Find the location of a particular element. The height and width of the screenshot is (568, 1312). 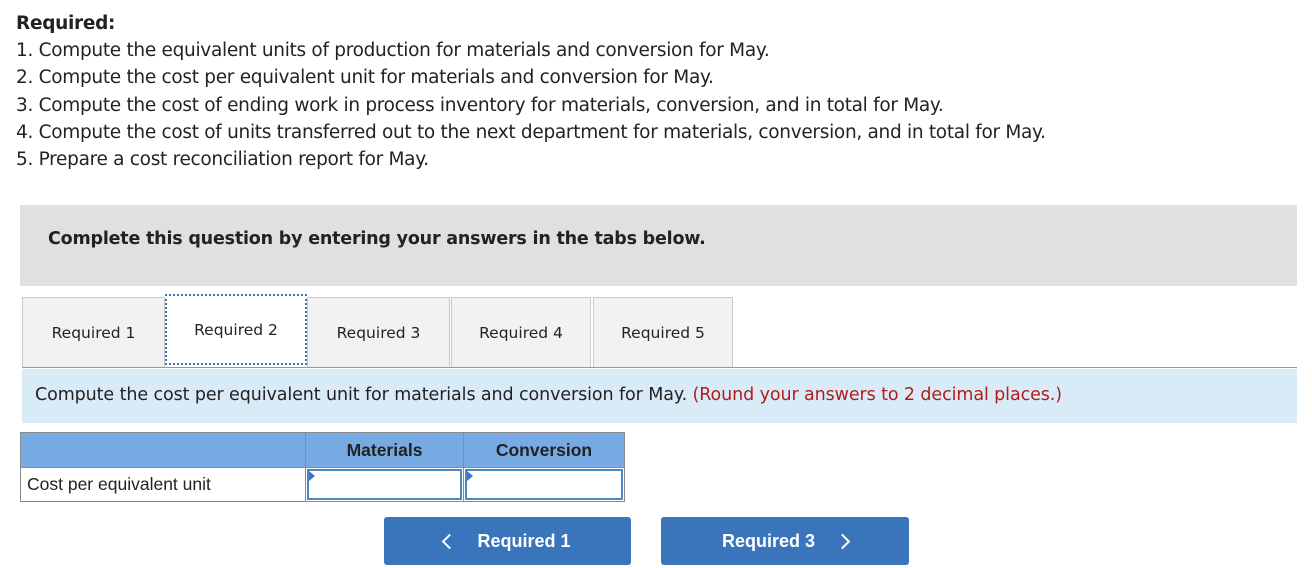

conversion-cell is located at coordinates (544, 484).